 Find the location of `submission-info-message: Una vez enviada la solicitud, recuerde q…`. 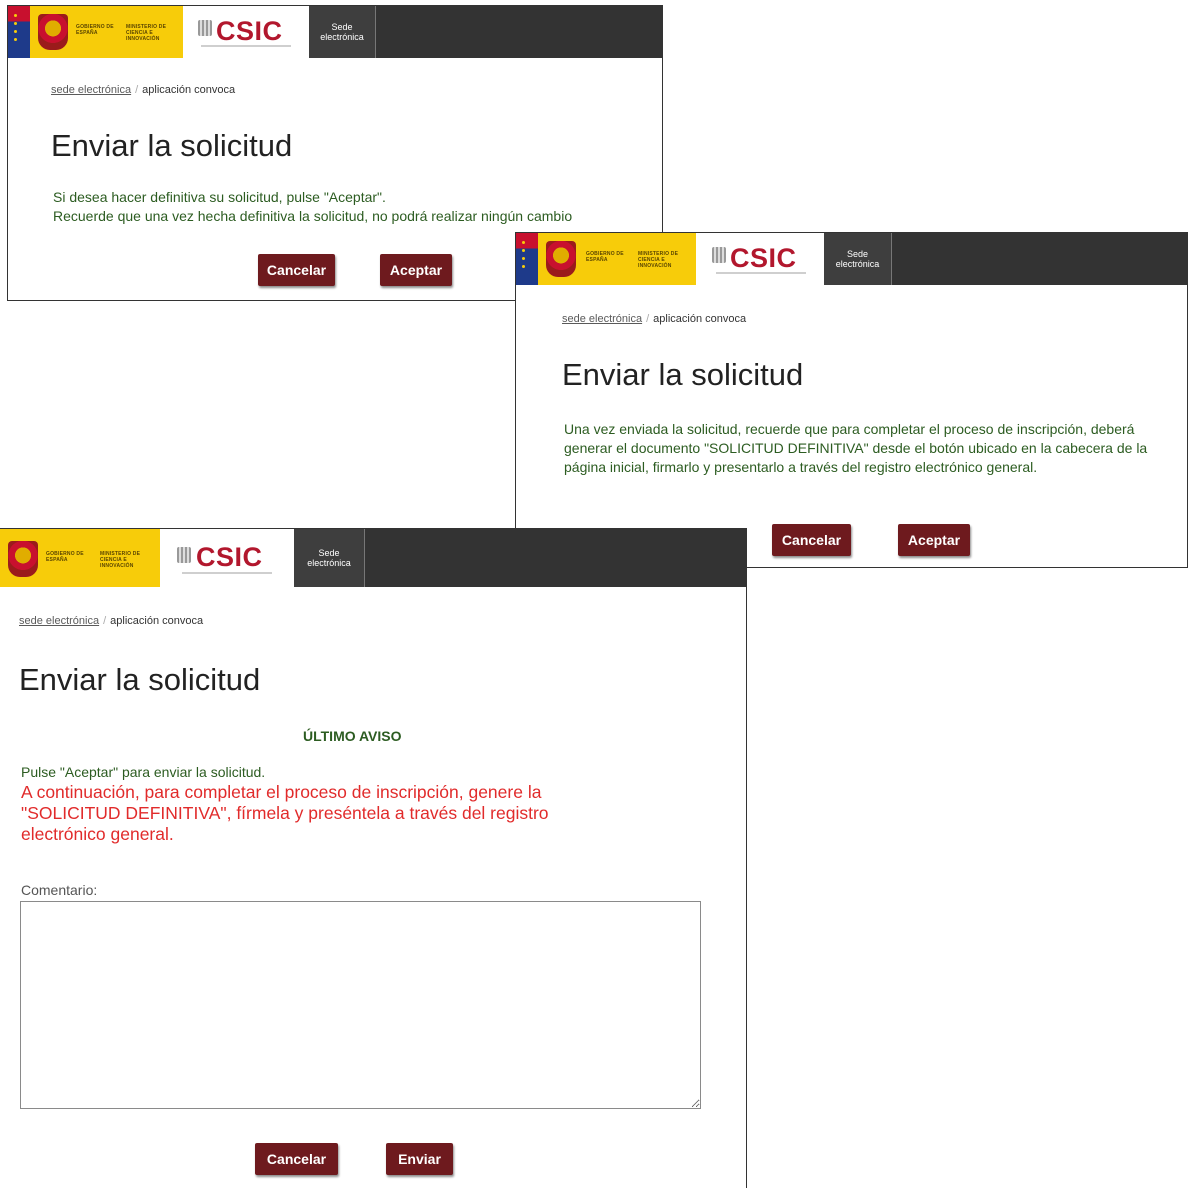

submission-info-message: Una vez enviada la solicitud, recuerde q… is located at coordinates (856, 448).